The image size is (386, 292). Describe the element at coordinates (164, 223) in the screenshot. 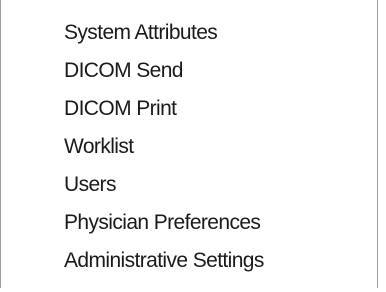

I see `menu-item-physician-preferences: Physician Preferences` at that location.